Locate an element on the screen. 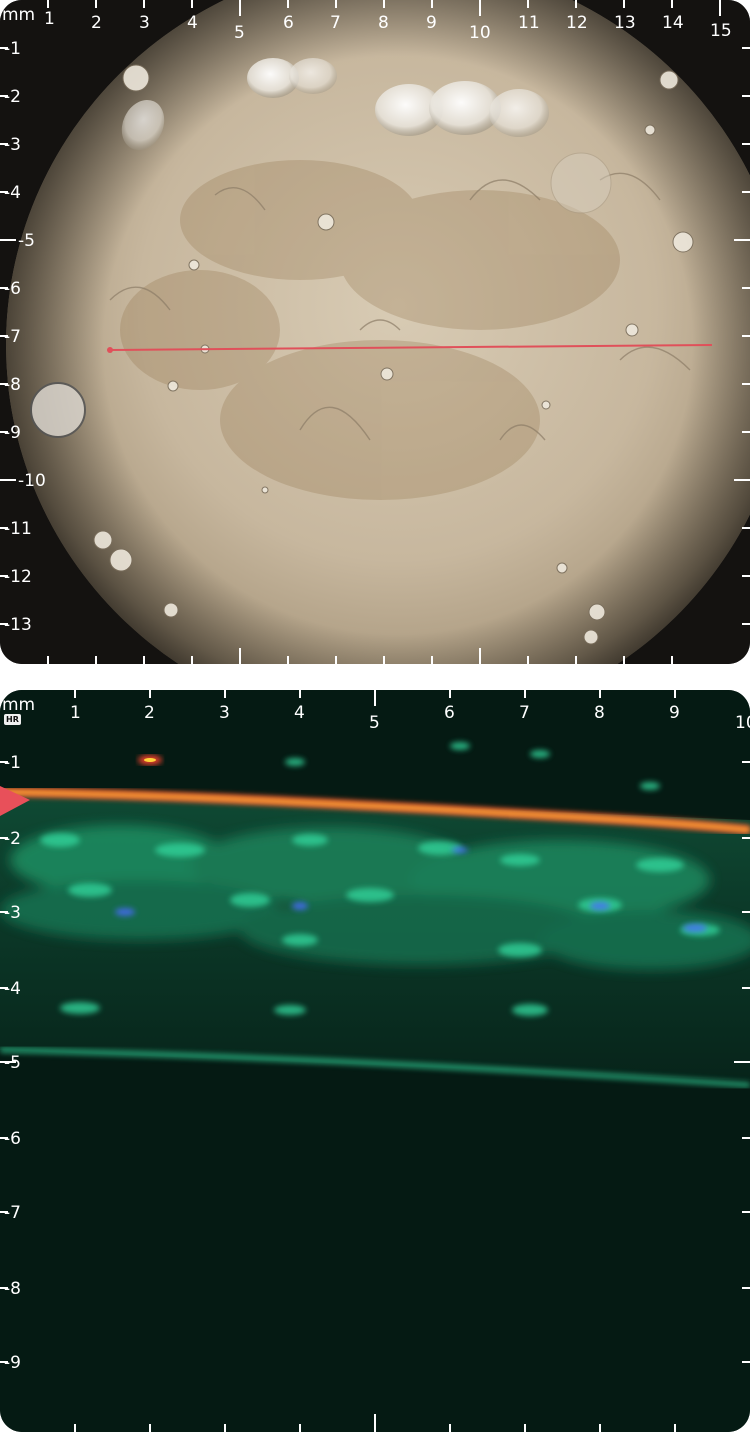  svg-text: 12 is located at coordinates (577, 23).